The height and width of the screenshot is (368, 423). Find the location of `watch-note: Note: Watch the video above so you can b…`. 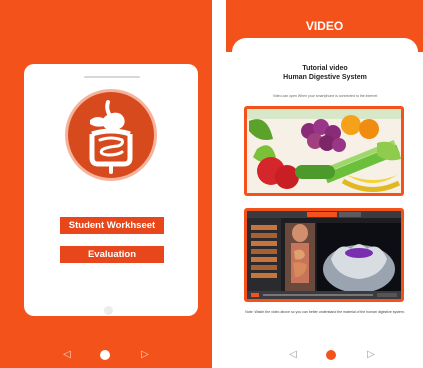

watch-note: Note: Watch the video above so you can b… is located at coordinates (325, 312).